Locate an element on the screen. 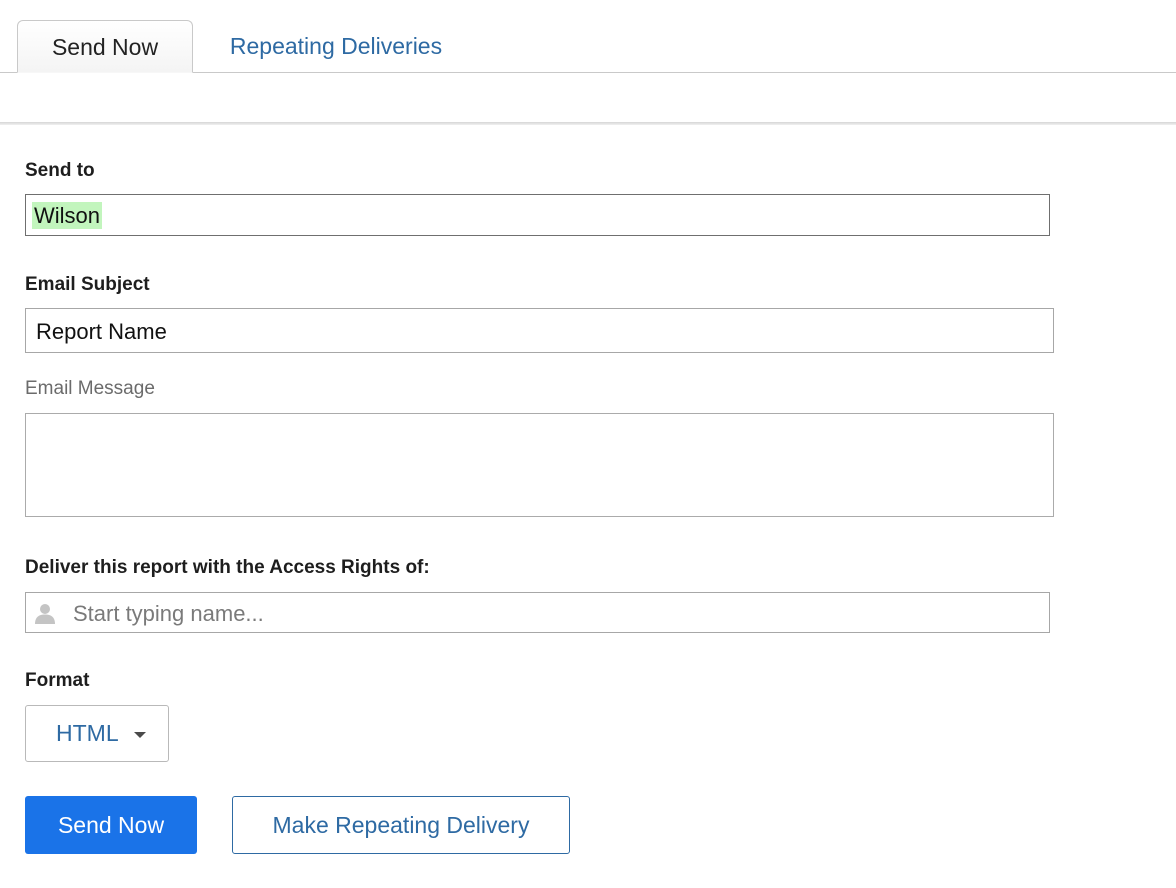 Image resolution: width=1176 pixels, height=888 pixels. email-message-field is located at coordinates (539, 465).